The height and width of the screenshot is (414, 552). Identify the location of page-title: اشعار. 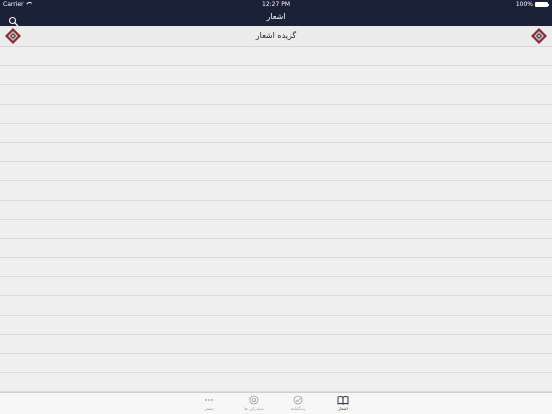
(276, 16).